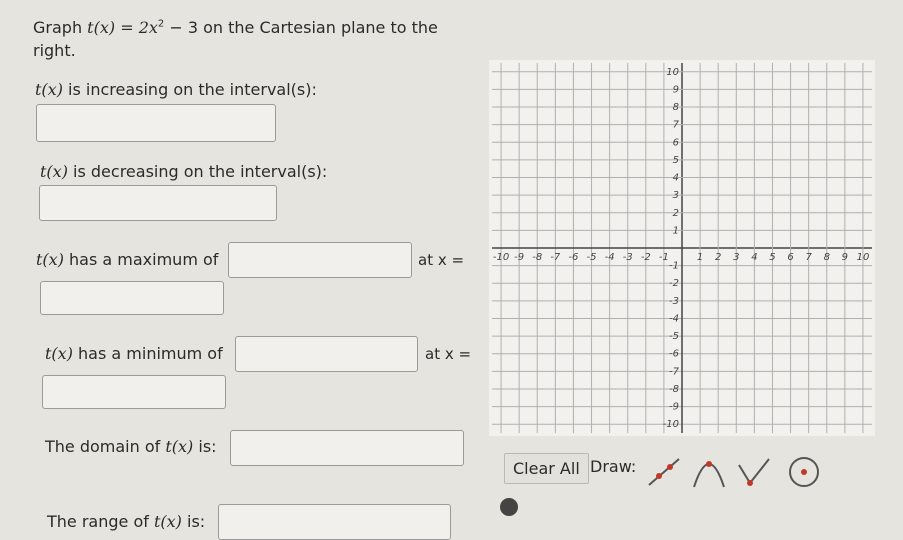 The image size is (903, 540). Describe the element at coordinates (674, 318) in the screenshot. I see `y-tick-label: -4` at that location.